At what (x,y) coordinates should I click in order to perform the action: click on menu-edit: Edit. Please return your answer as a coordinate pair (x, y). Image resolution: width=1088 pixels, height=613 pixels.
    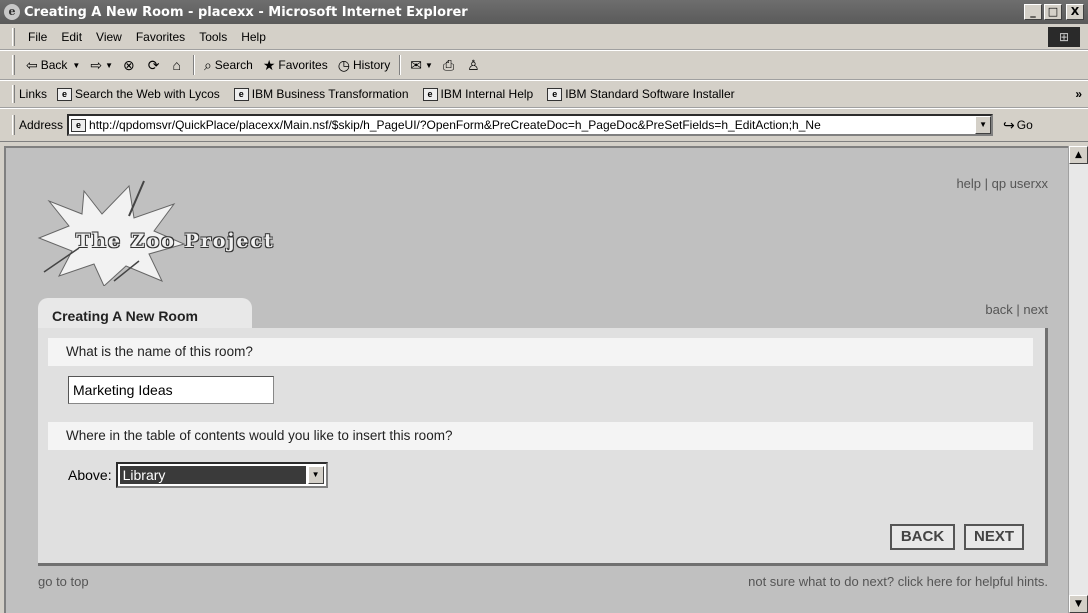
    Looking at the image, I should click on (71, 37).